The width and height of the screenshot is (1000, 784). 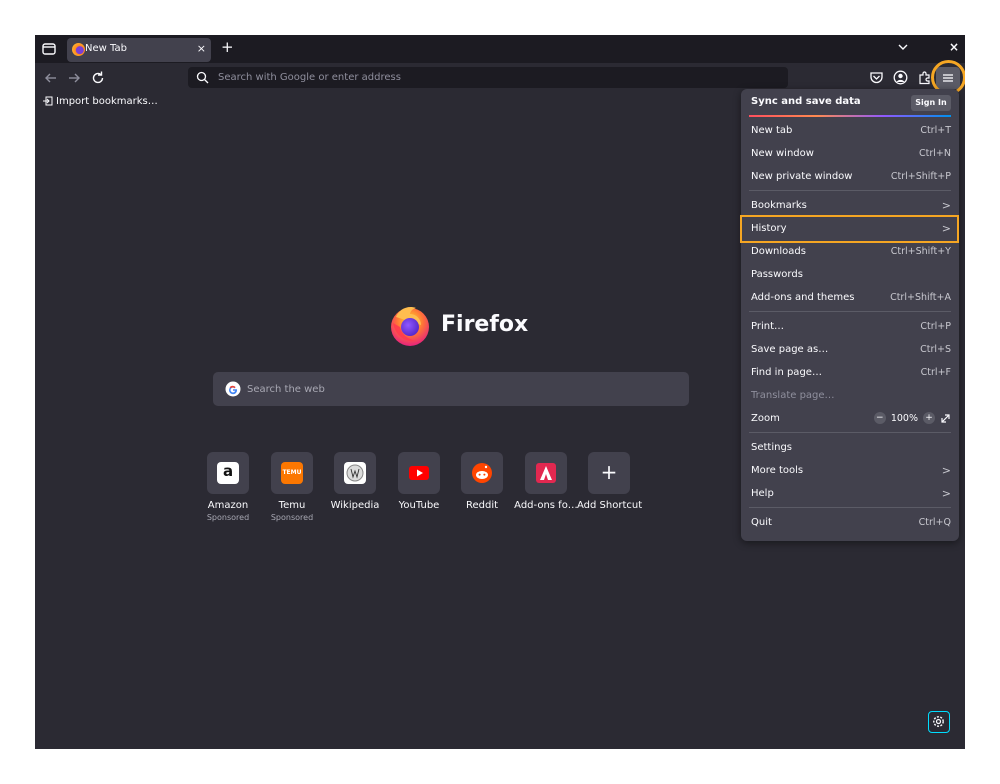 What do you see at coordinates (802, 176) in the screenshot?
I see `menu-item-label: New private window` at bounding box center [802, 176].